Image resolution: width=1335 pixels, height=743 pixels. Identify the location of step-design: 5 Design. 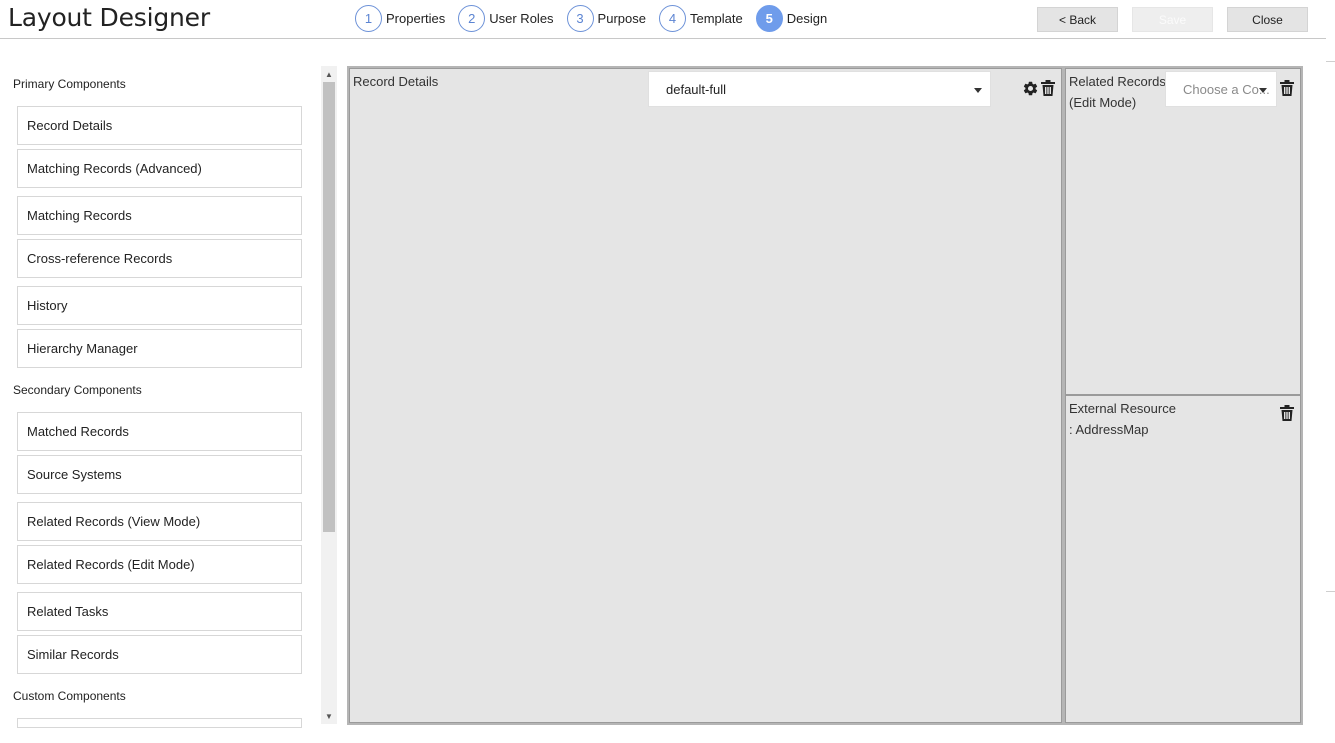
(791, 18).